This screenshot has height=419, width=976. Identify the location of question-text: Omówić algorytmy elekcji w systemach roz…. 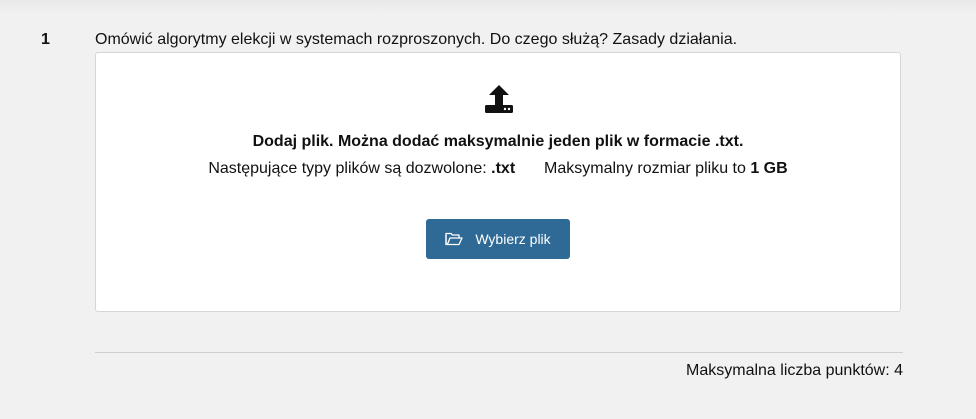
(416, 39).